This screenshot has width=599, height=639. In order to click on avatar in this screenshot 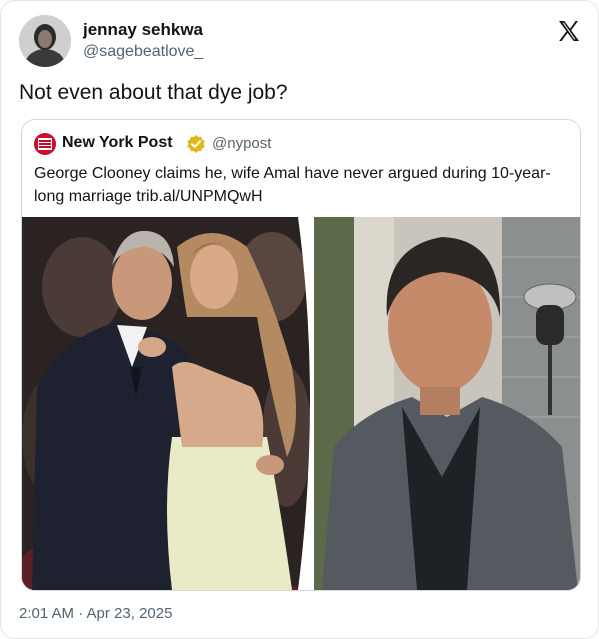, I will do `click(45, 41)`.